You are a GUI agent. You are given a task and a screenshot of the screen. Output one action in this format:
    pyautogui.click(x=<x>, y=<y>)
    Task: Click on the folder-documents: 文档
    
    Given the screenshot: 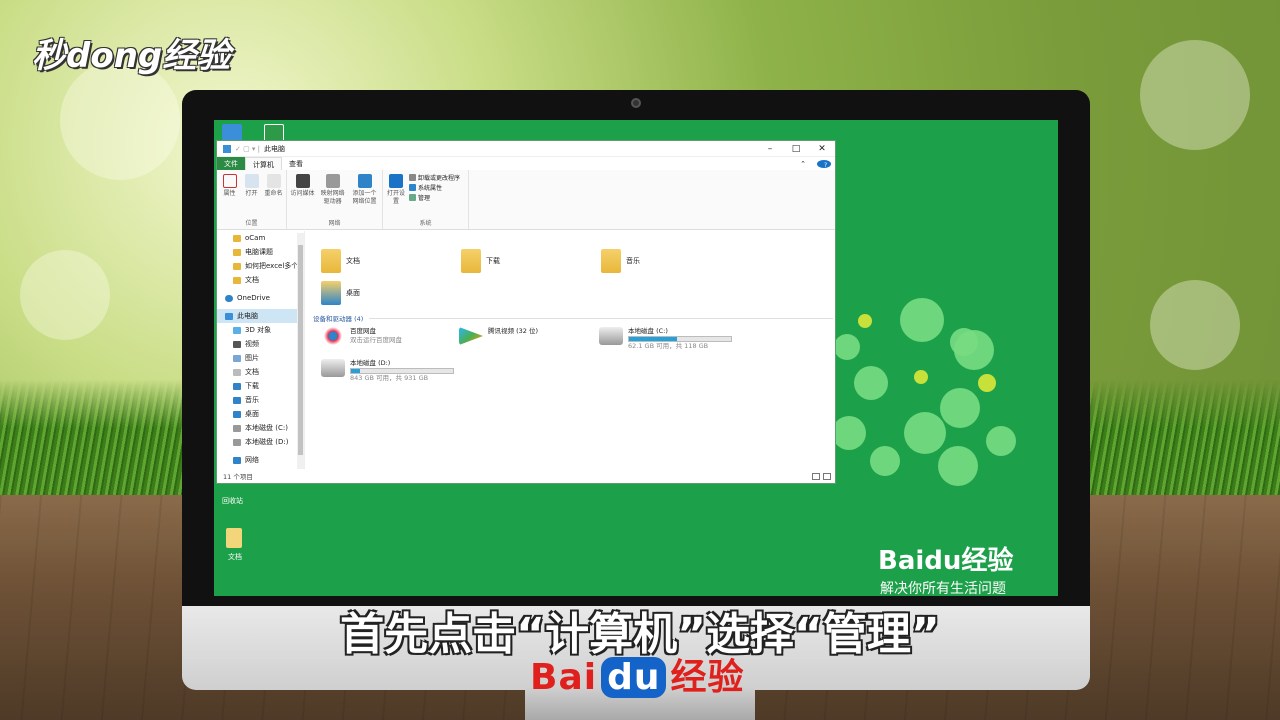 What is the action you would take?
    pyautogui.click(x=340, y=261)
    